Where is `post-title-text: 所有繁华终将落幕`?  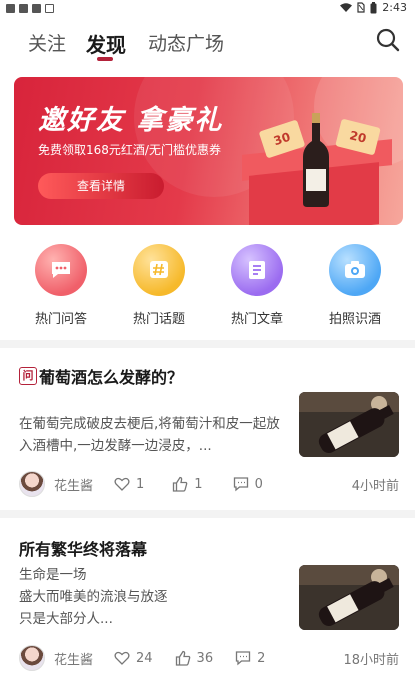 post-title-text: 所有繁华终将落幕 is located at coordinates (83, 549).